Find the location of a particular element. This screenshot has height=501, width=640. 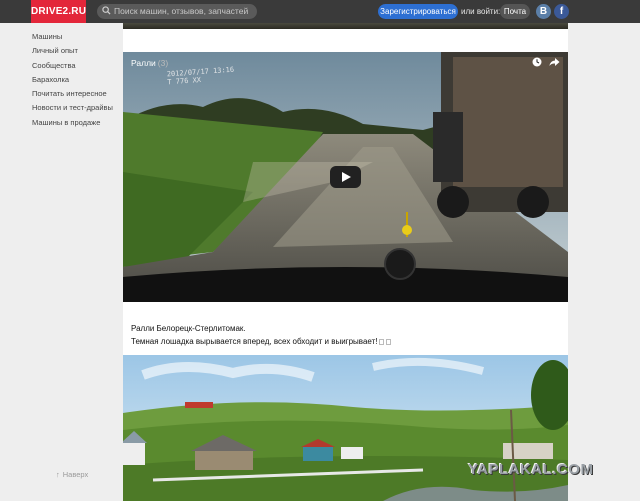

previous-image-bottom is located at coordinates (345, 26).